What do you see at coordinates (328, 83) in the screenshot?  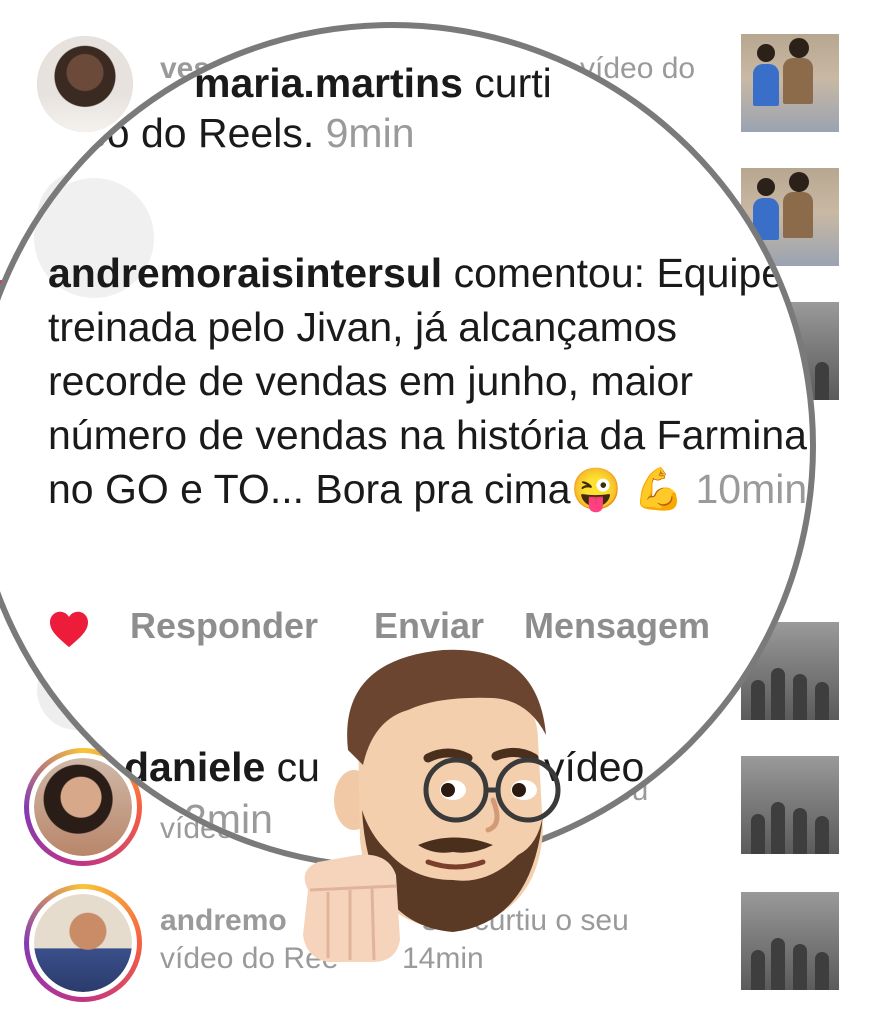 I see `username: maria.martins` at bounding box center [328, 83].